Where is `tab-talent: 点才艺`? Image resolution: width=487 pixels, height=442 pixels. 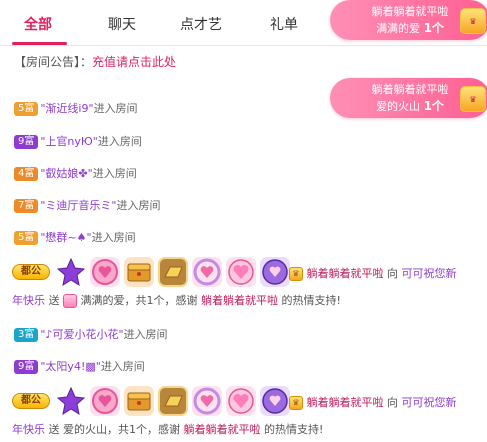 tab-talent: 点才艺 is located at coordinates (201, 24).